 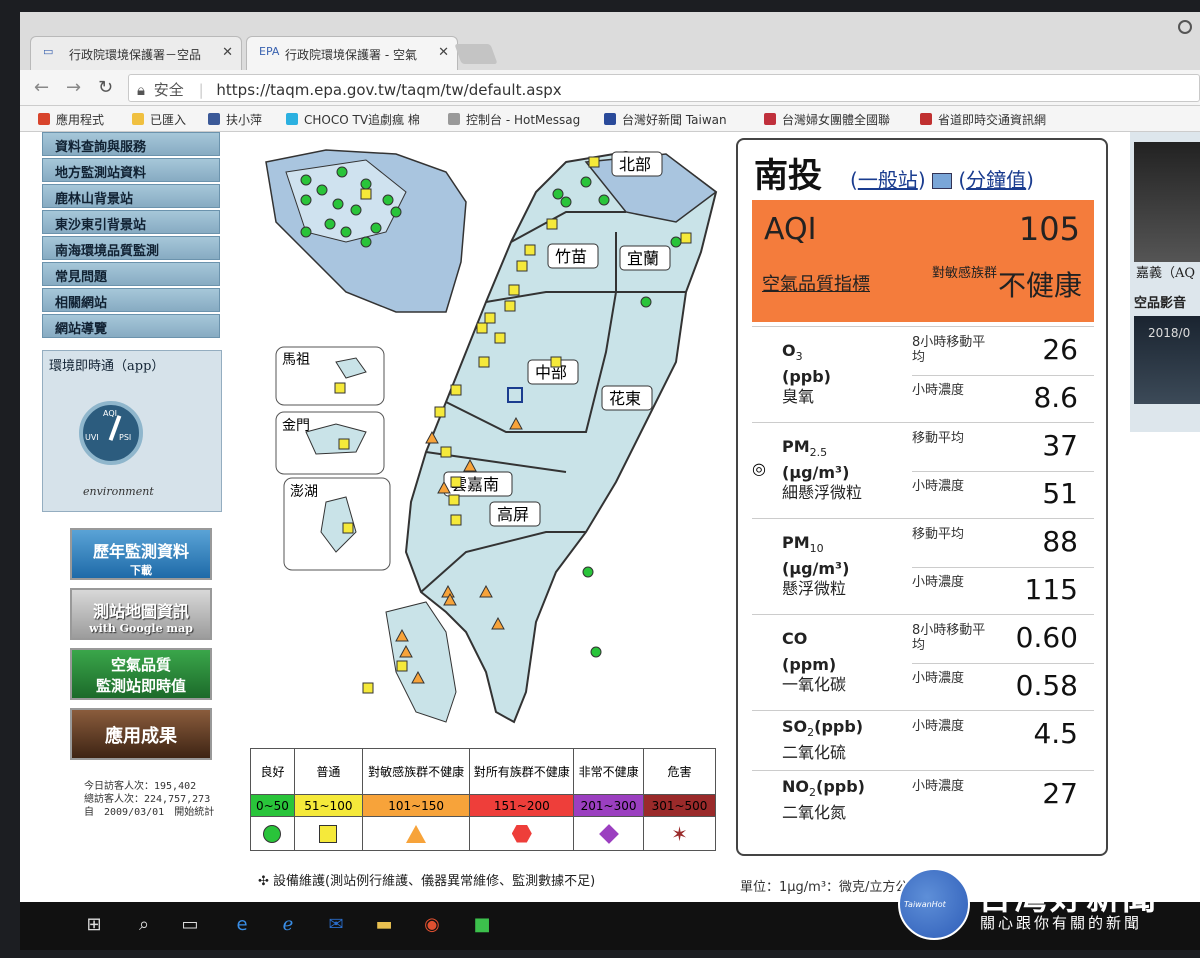 What do you see at coordinates (888, 180) in the screenshot?
I see `general-station-link: 一般站` at bounding box center [888, 180].